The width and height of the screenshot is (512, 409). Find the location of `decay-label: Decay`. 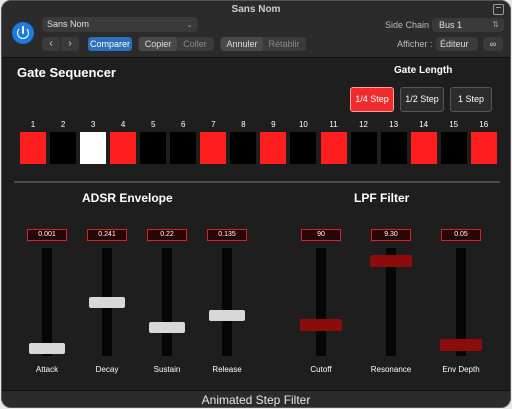

decay-label: Decay is located at coordinates (107, 369).